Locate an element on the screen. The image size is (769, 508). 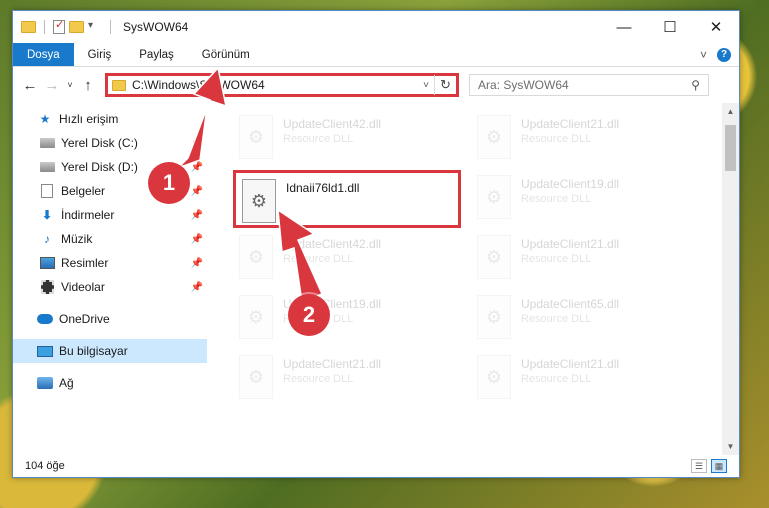
list-item: ⚙ UpdateClient65.dll Resource DLL is located at coordinates (587, 319).